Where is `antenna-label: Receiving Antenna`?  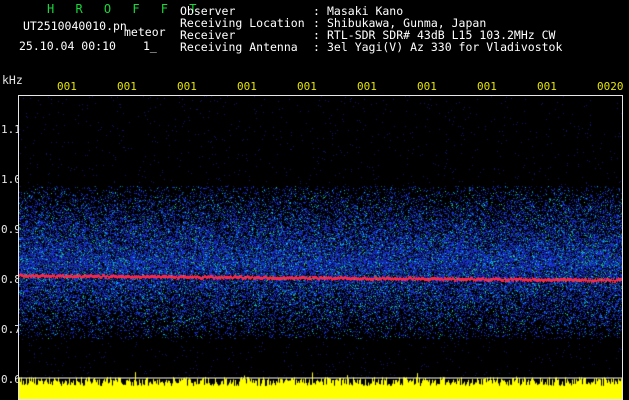 antenna-label: Receiving Antenna is located at coordinates (239, 47).